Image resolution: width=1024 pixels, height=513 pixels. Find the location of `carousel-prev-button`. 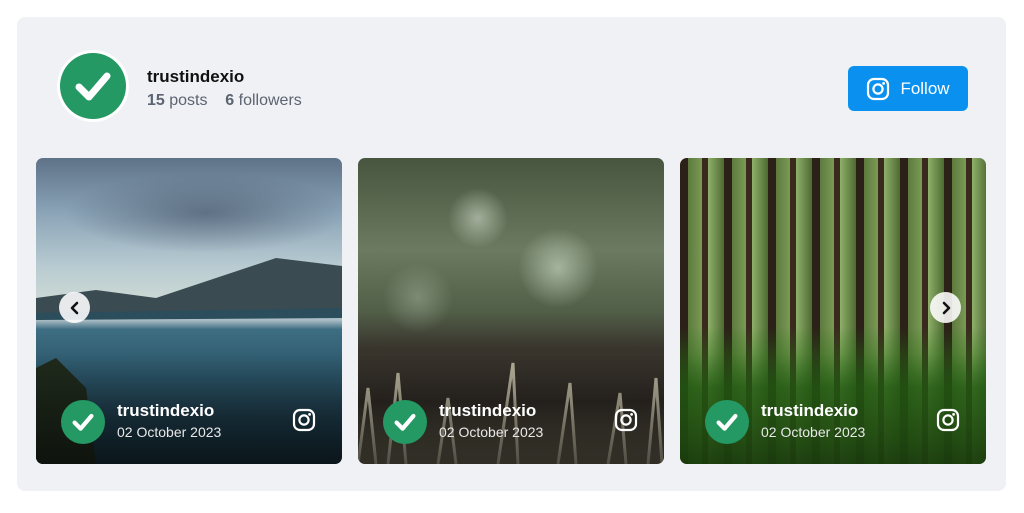

carousel-prev-button is located at coordinates (74, 307).